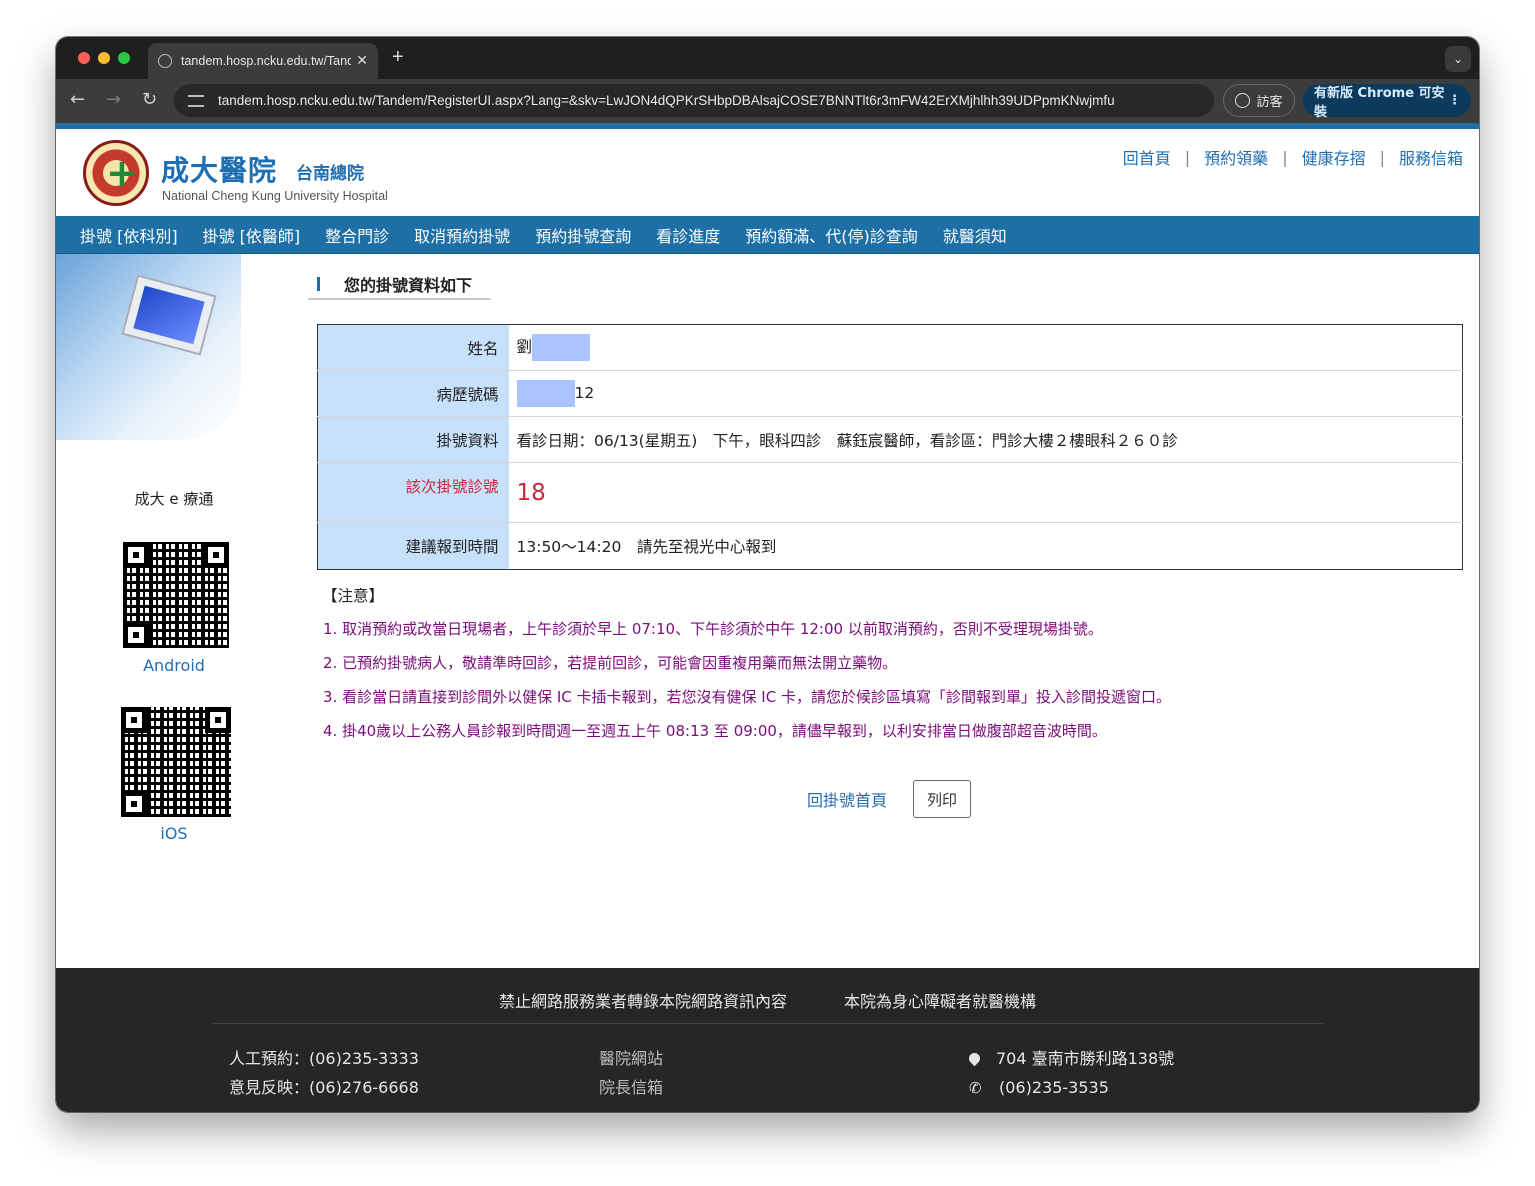 The width and height of the screenshot is (1535, 1186). What do you see at coordinates (631, 1087) in the screenshot?
I see `director-mailbox-link: 院長信箱` at bounding box center [631, 1087].